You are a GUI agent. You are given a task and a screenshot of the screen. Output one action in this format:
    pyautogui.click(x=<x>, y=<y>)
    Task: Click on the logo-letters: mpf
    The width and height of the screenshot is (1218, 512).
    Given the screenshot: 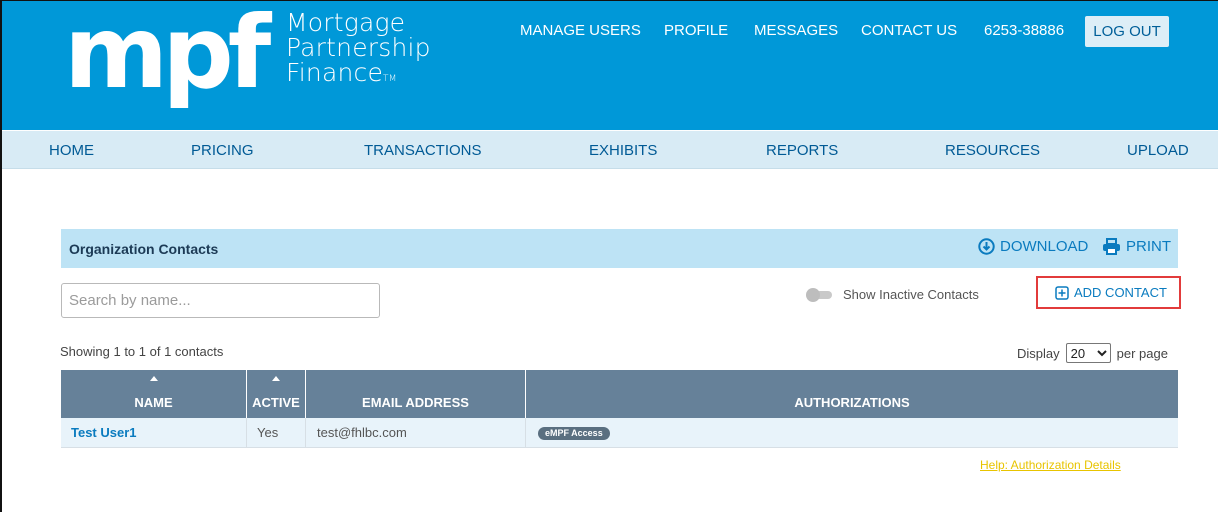 What is the action you would take?
    pyautogui.click(x=168, y=58)
    